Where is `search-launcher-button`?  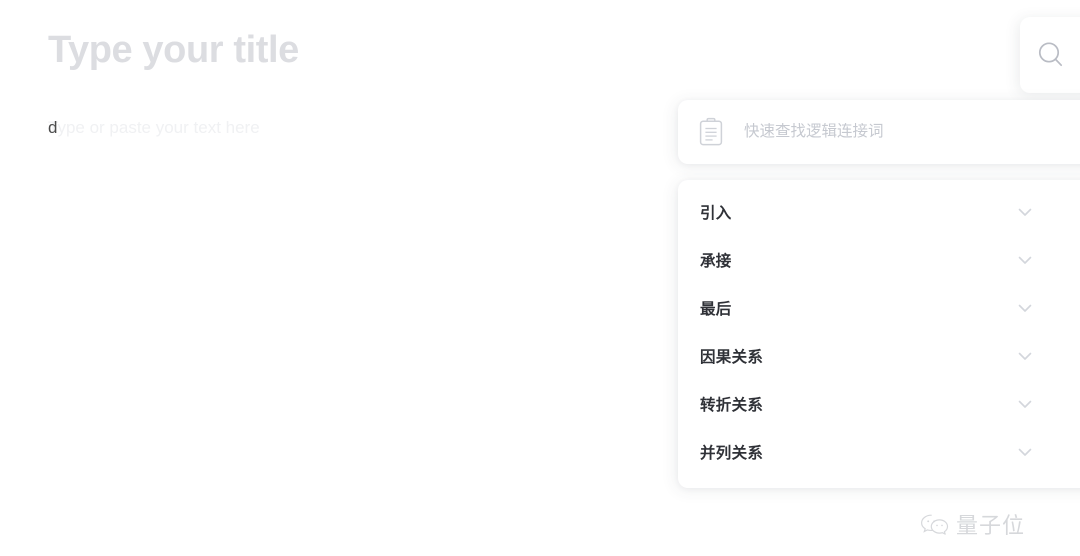
search-launcher-button is located at coordinates (1050, 55).